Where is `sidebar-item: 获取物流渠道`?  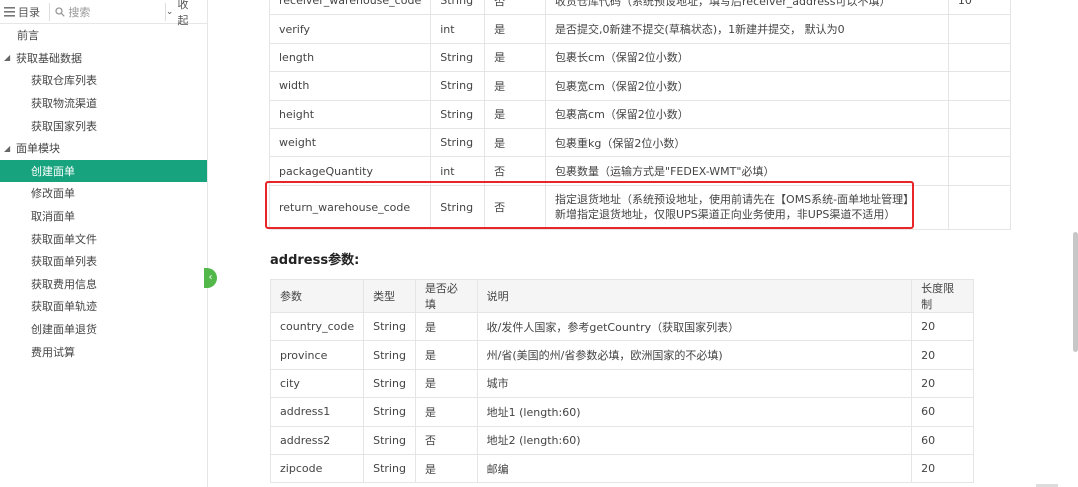
sidebar-item: 获取物流渠道 is located at coordinates (103, 103).